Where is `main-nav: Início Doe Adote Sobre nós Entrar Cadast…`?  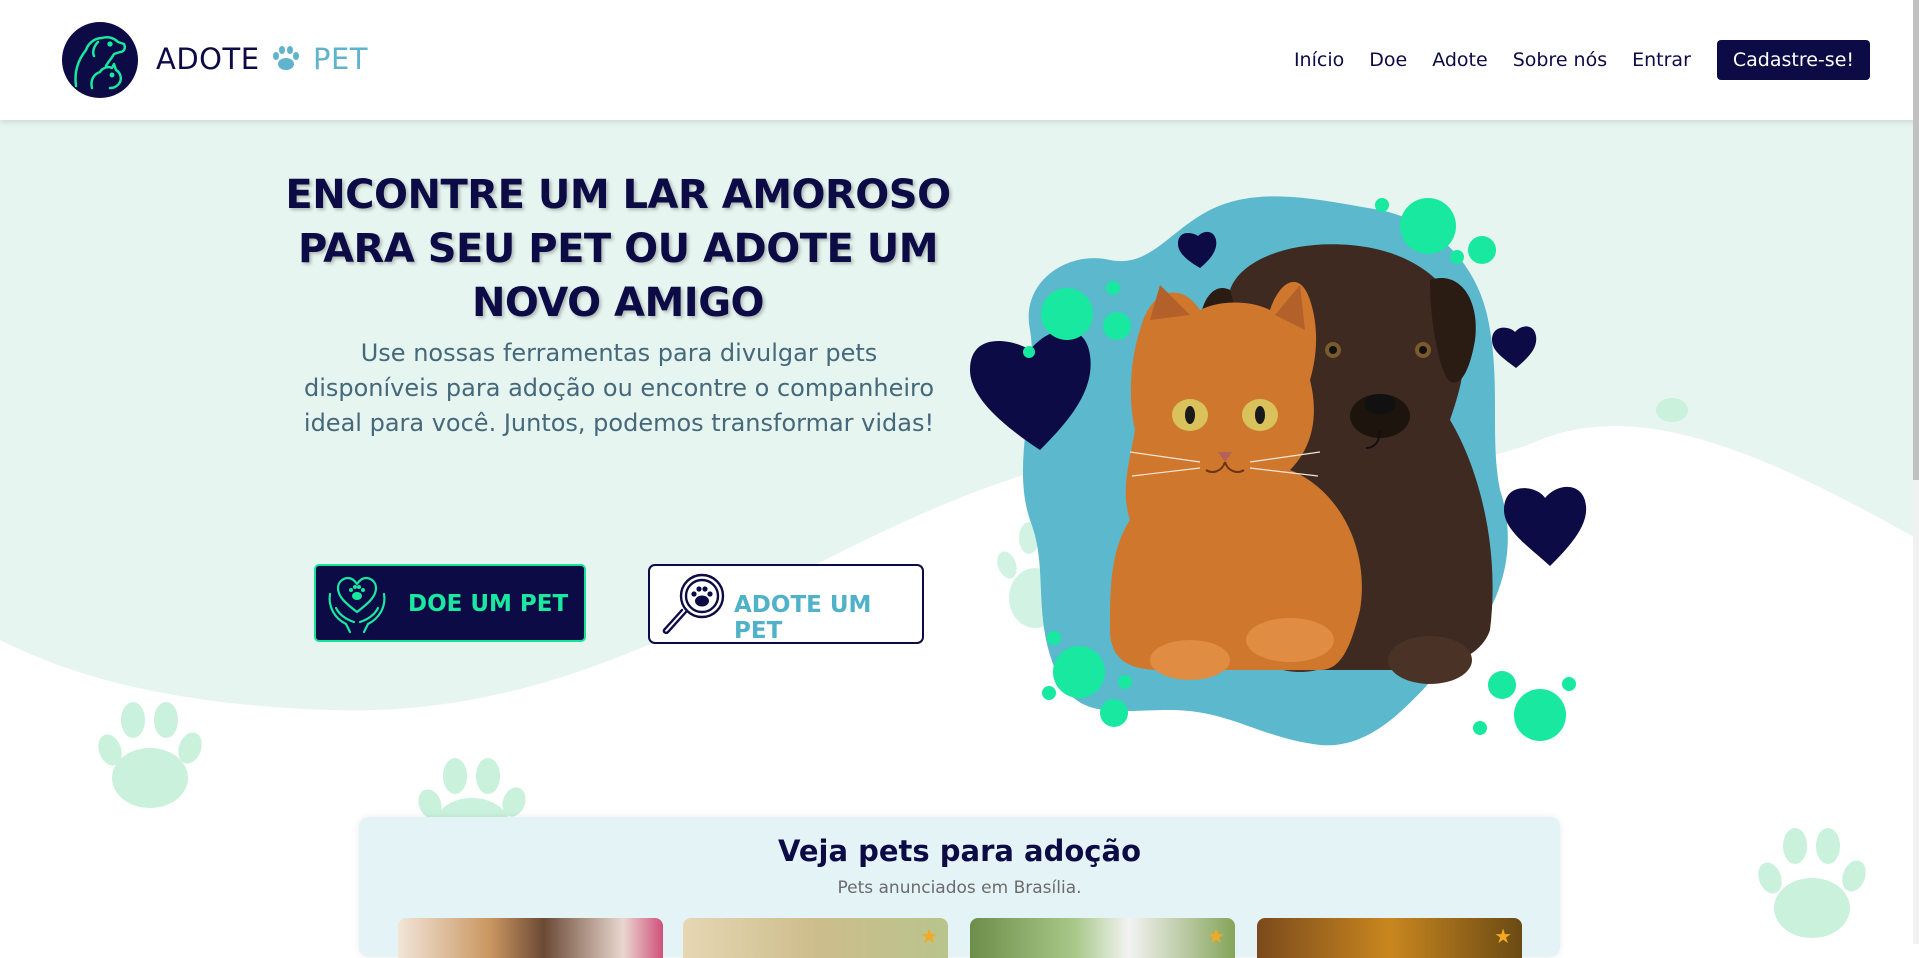 main-nav: Início Doe Adote Sobre nós Entrar Cadast… is located at coordinates (1569, 60).